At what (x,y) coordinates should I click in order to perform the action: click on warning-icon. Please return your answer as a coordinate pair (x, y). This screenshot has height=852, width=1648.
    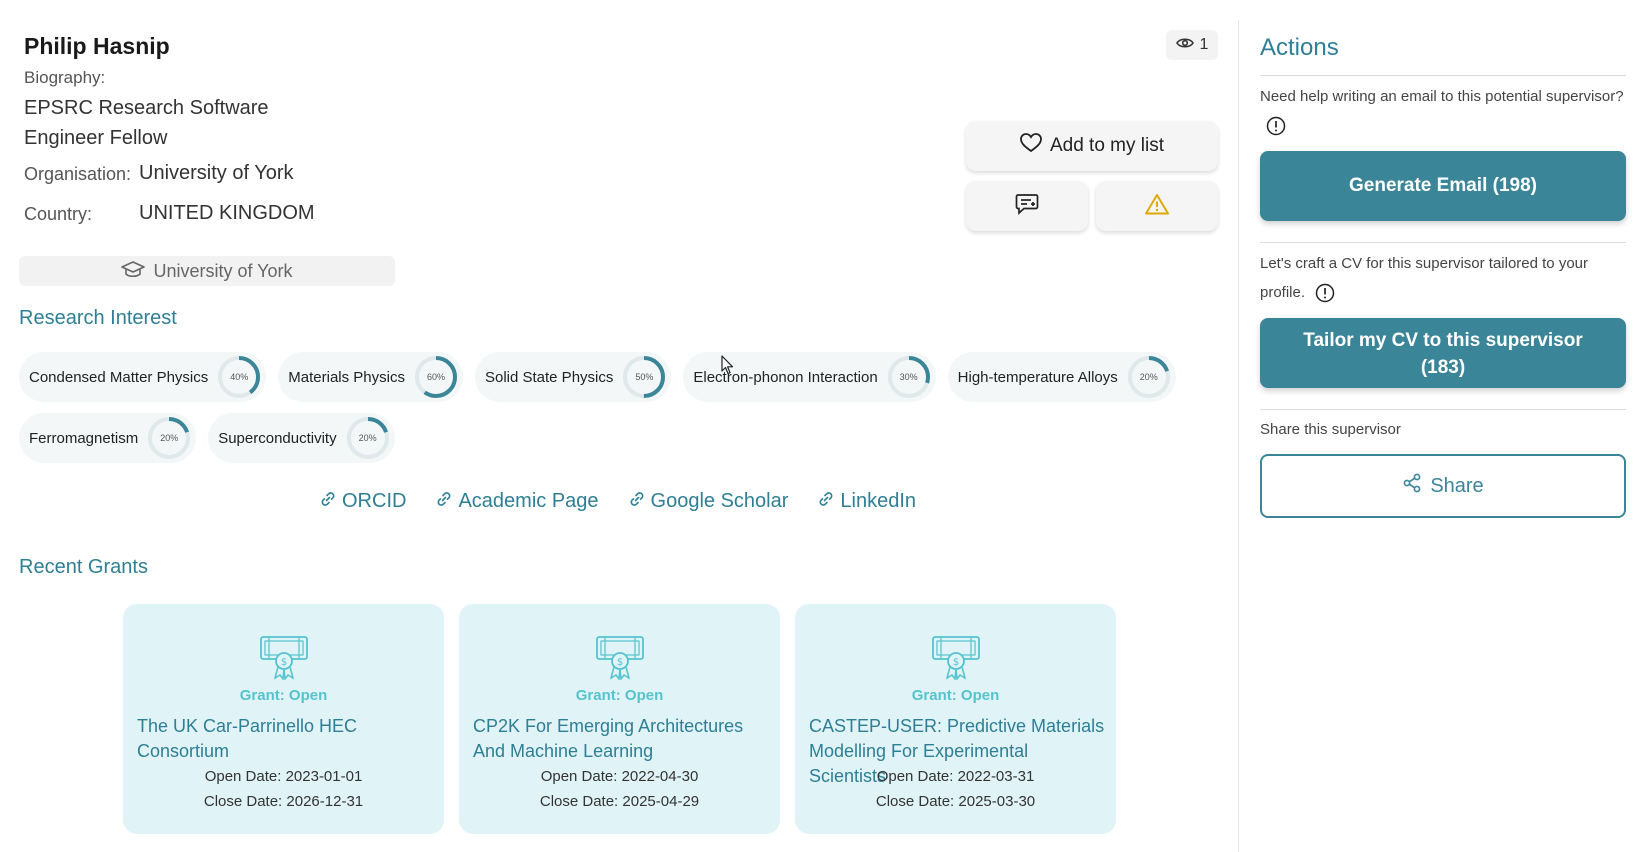
    Looking at the image, I should click on (1157, 206).